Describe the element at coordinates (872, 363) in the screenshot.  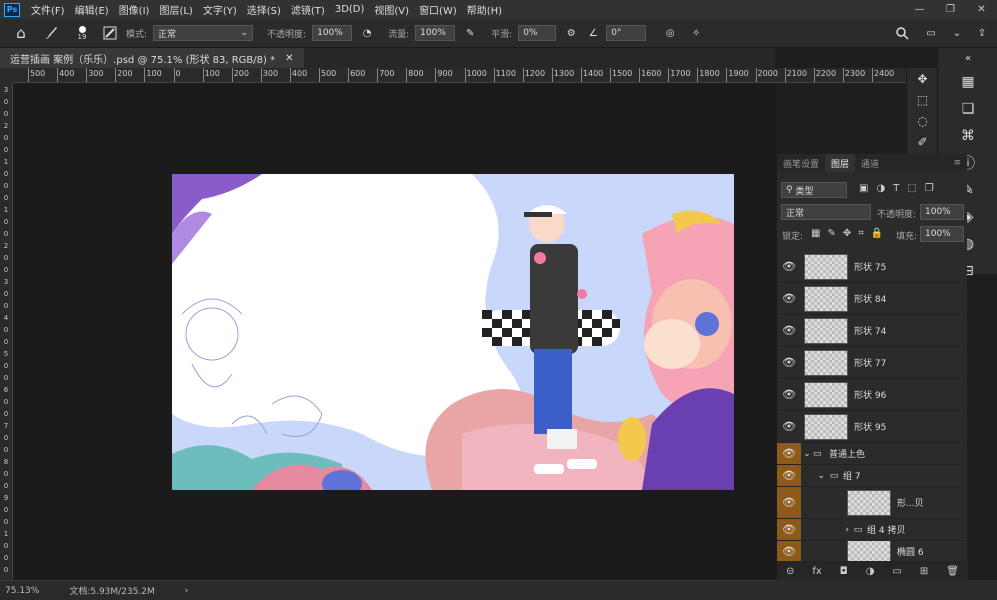
I see `layer-row: 👁 形状 77` at that location.